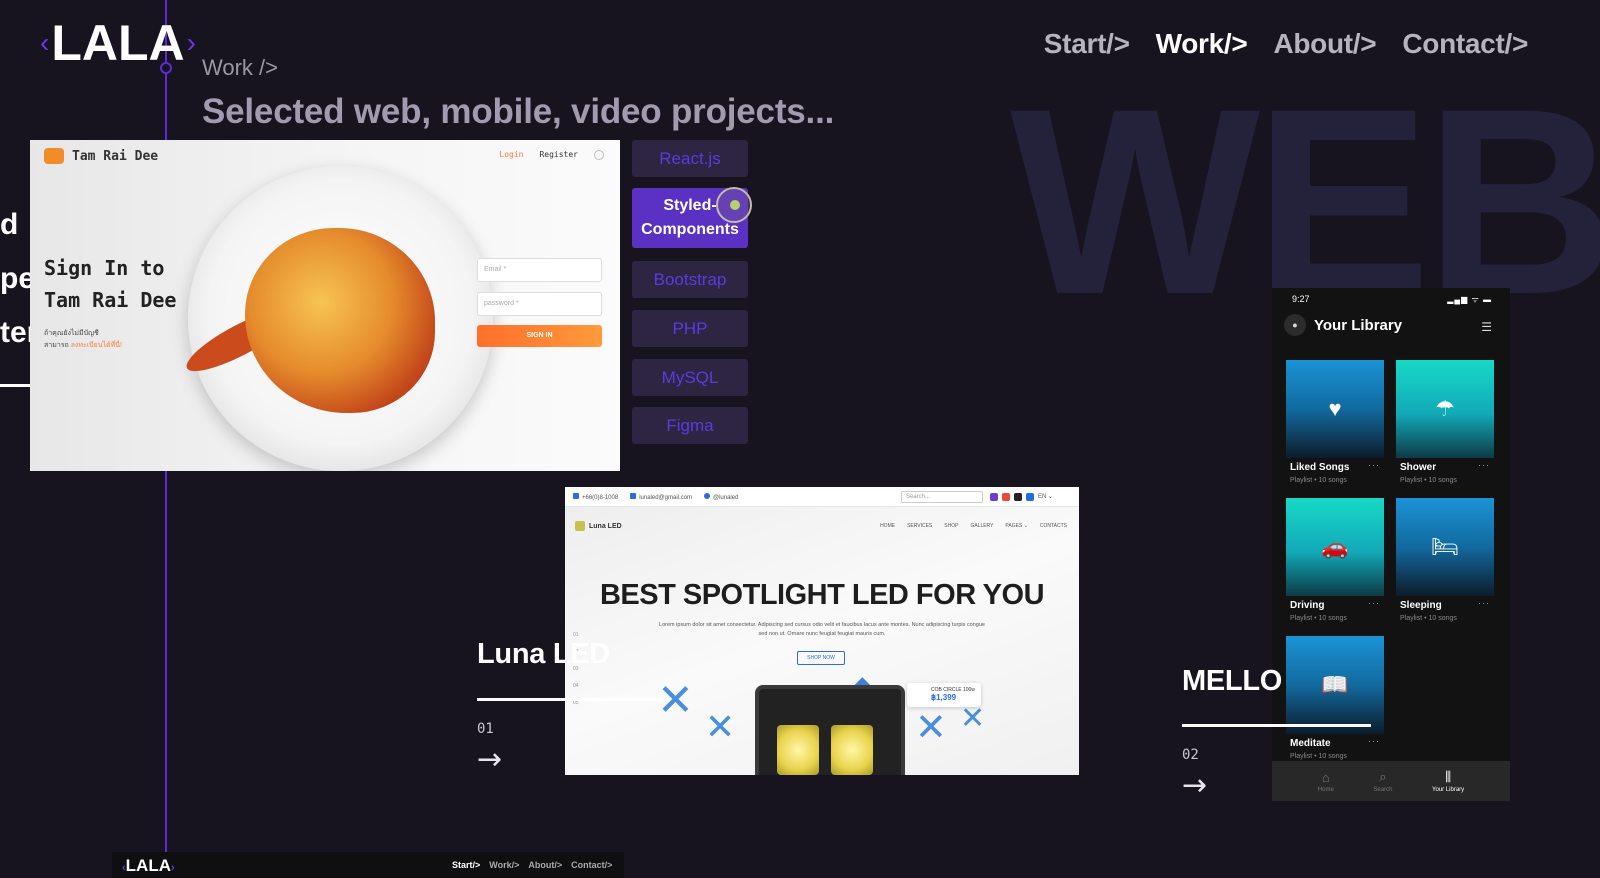 The height and width of the screenshot is (878, 1600). I want to click on luna-brand: Luna LED, so click(598, 526).